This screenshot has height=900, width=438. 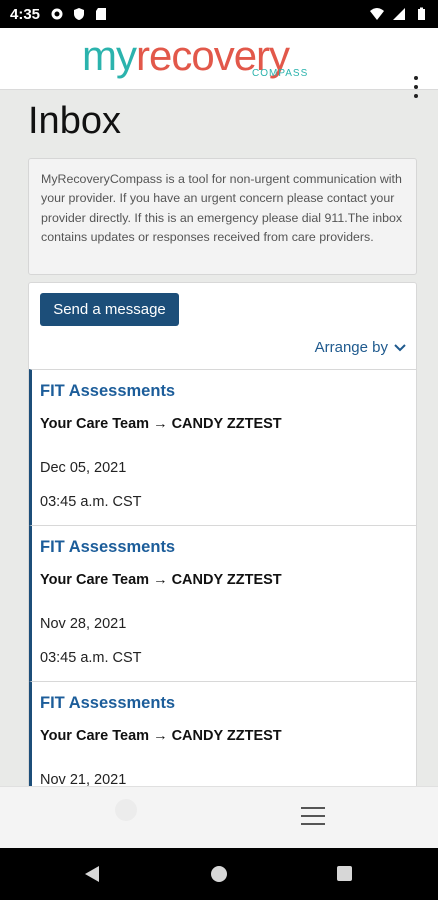 What do you see at coordinates (416, 87) in the screenshot?
I see `more-vert-icon` at bounding box center [416, 87].